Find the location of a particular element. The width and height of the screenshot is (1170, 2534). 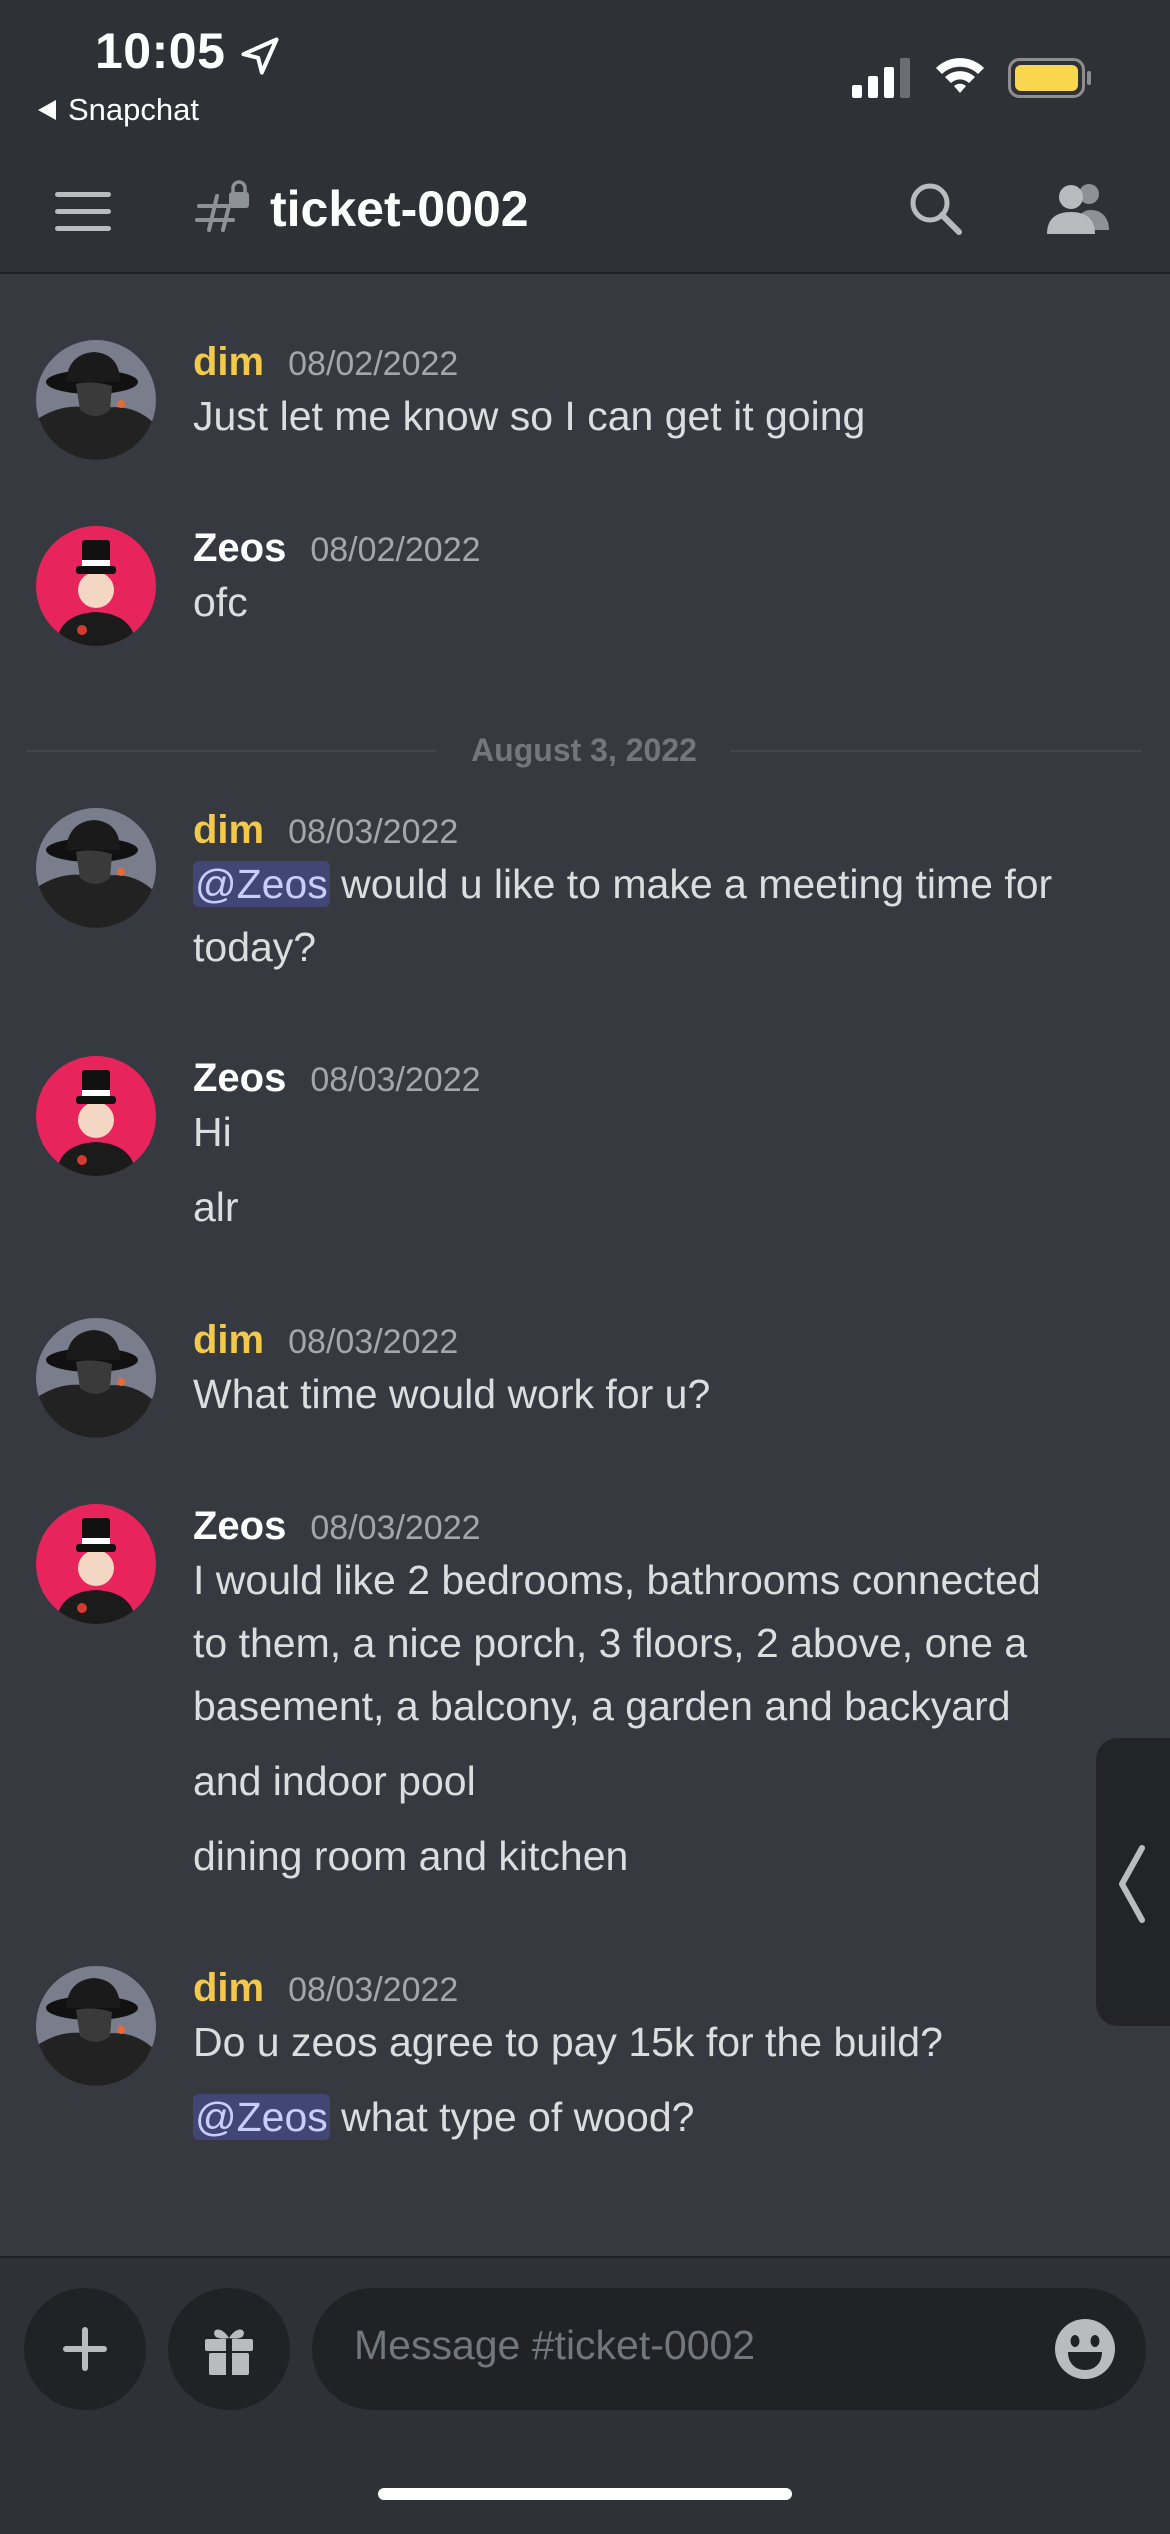

back-arrow-icon is located at coordinates (47, 109).